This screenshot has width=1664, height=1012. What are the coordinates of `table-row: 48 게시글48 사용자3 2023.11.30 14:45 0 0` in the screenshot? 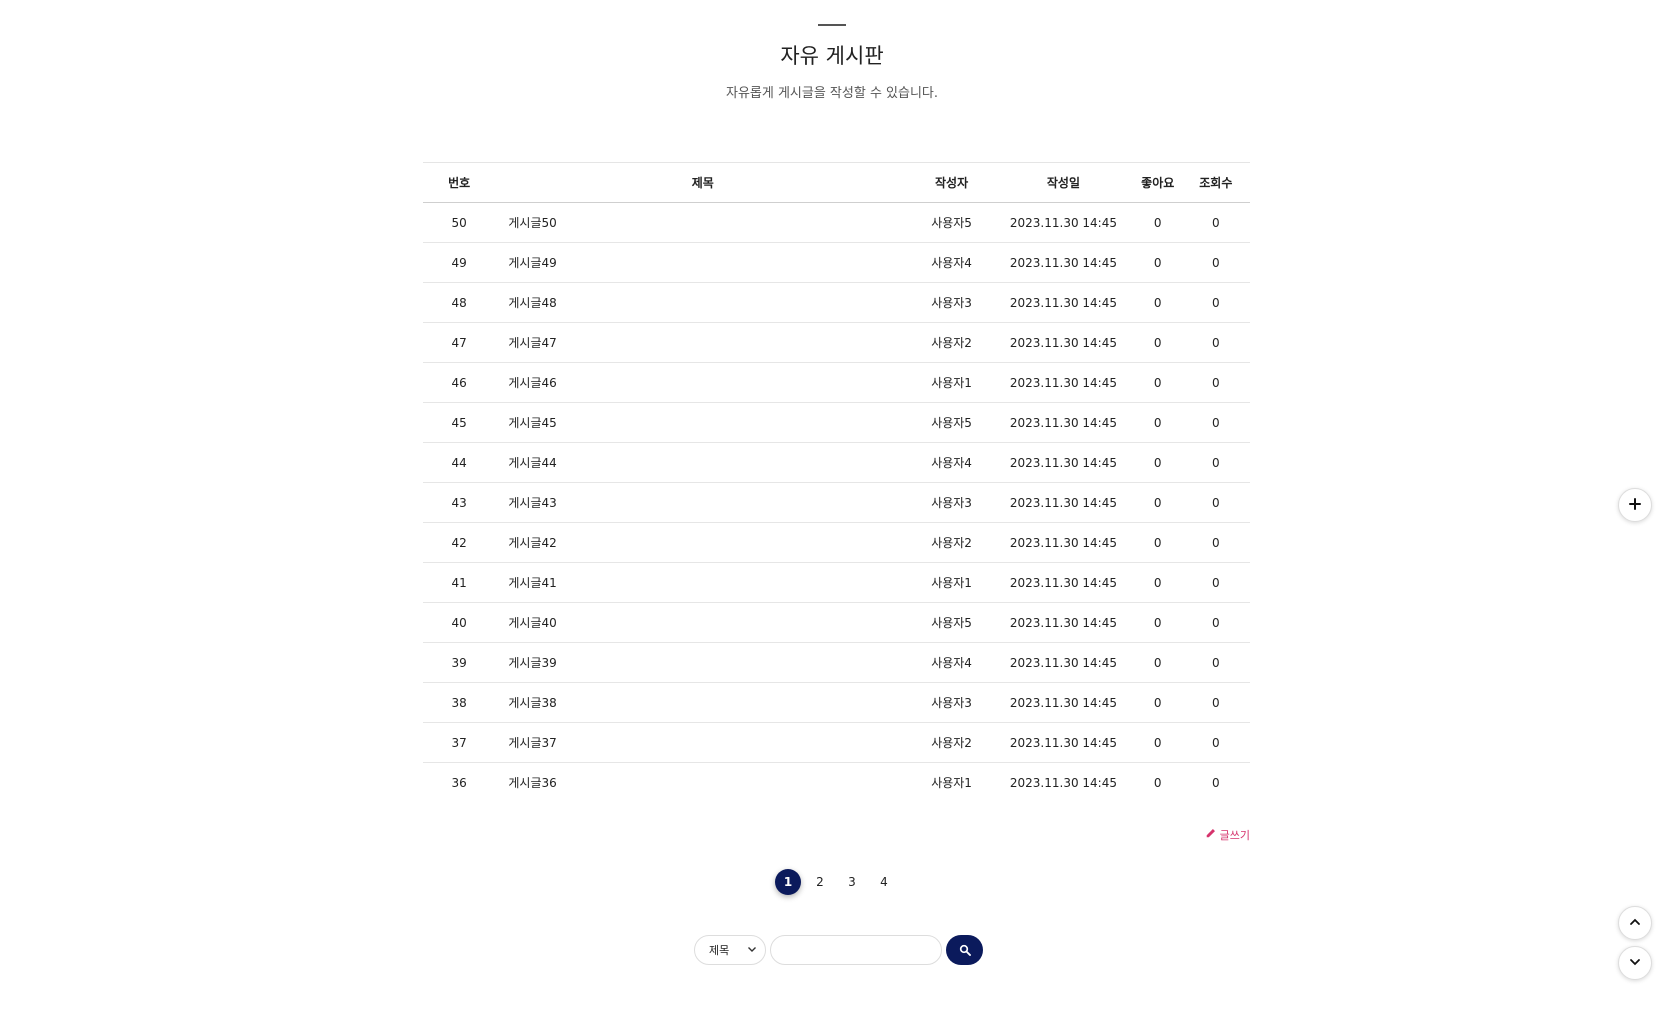 It's located at (836, 303).